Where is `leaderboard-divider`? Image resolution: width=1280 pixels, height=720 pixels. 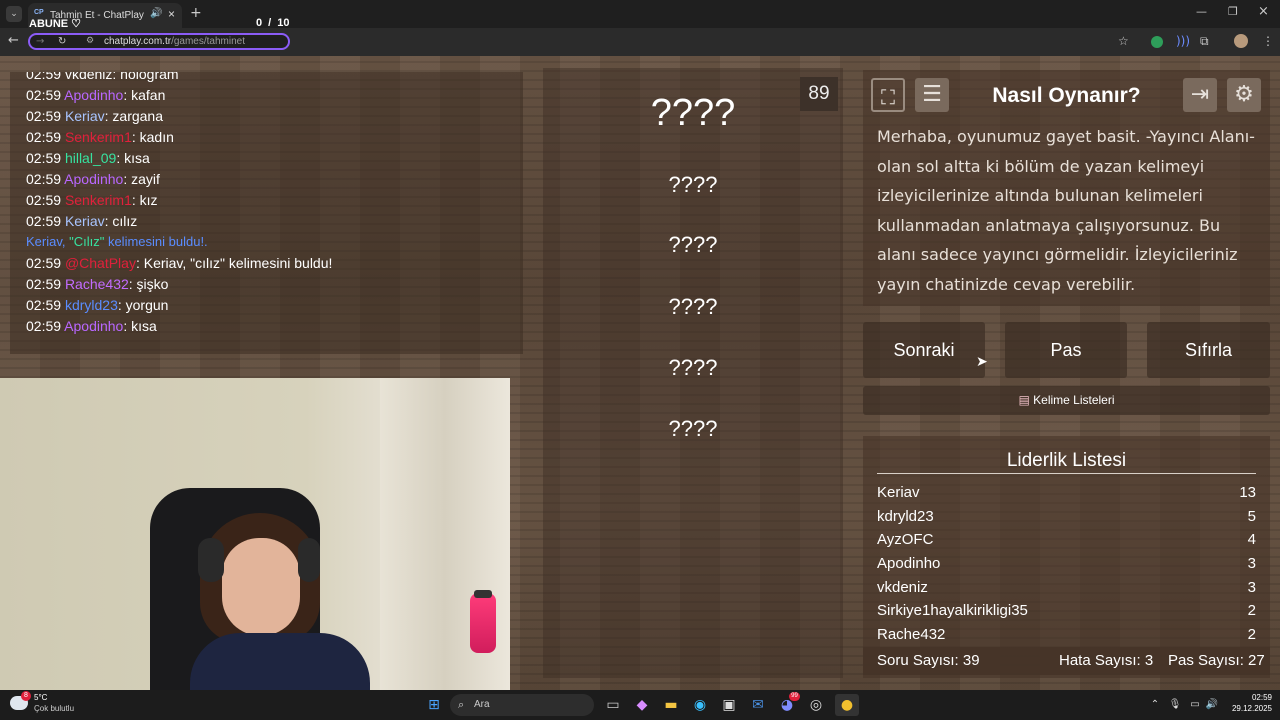 leaderboard-divider is located at coordinates (1066, 473).